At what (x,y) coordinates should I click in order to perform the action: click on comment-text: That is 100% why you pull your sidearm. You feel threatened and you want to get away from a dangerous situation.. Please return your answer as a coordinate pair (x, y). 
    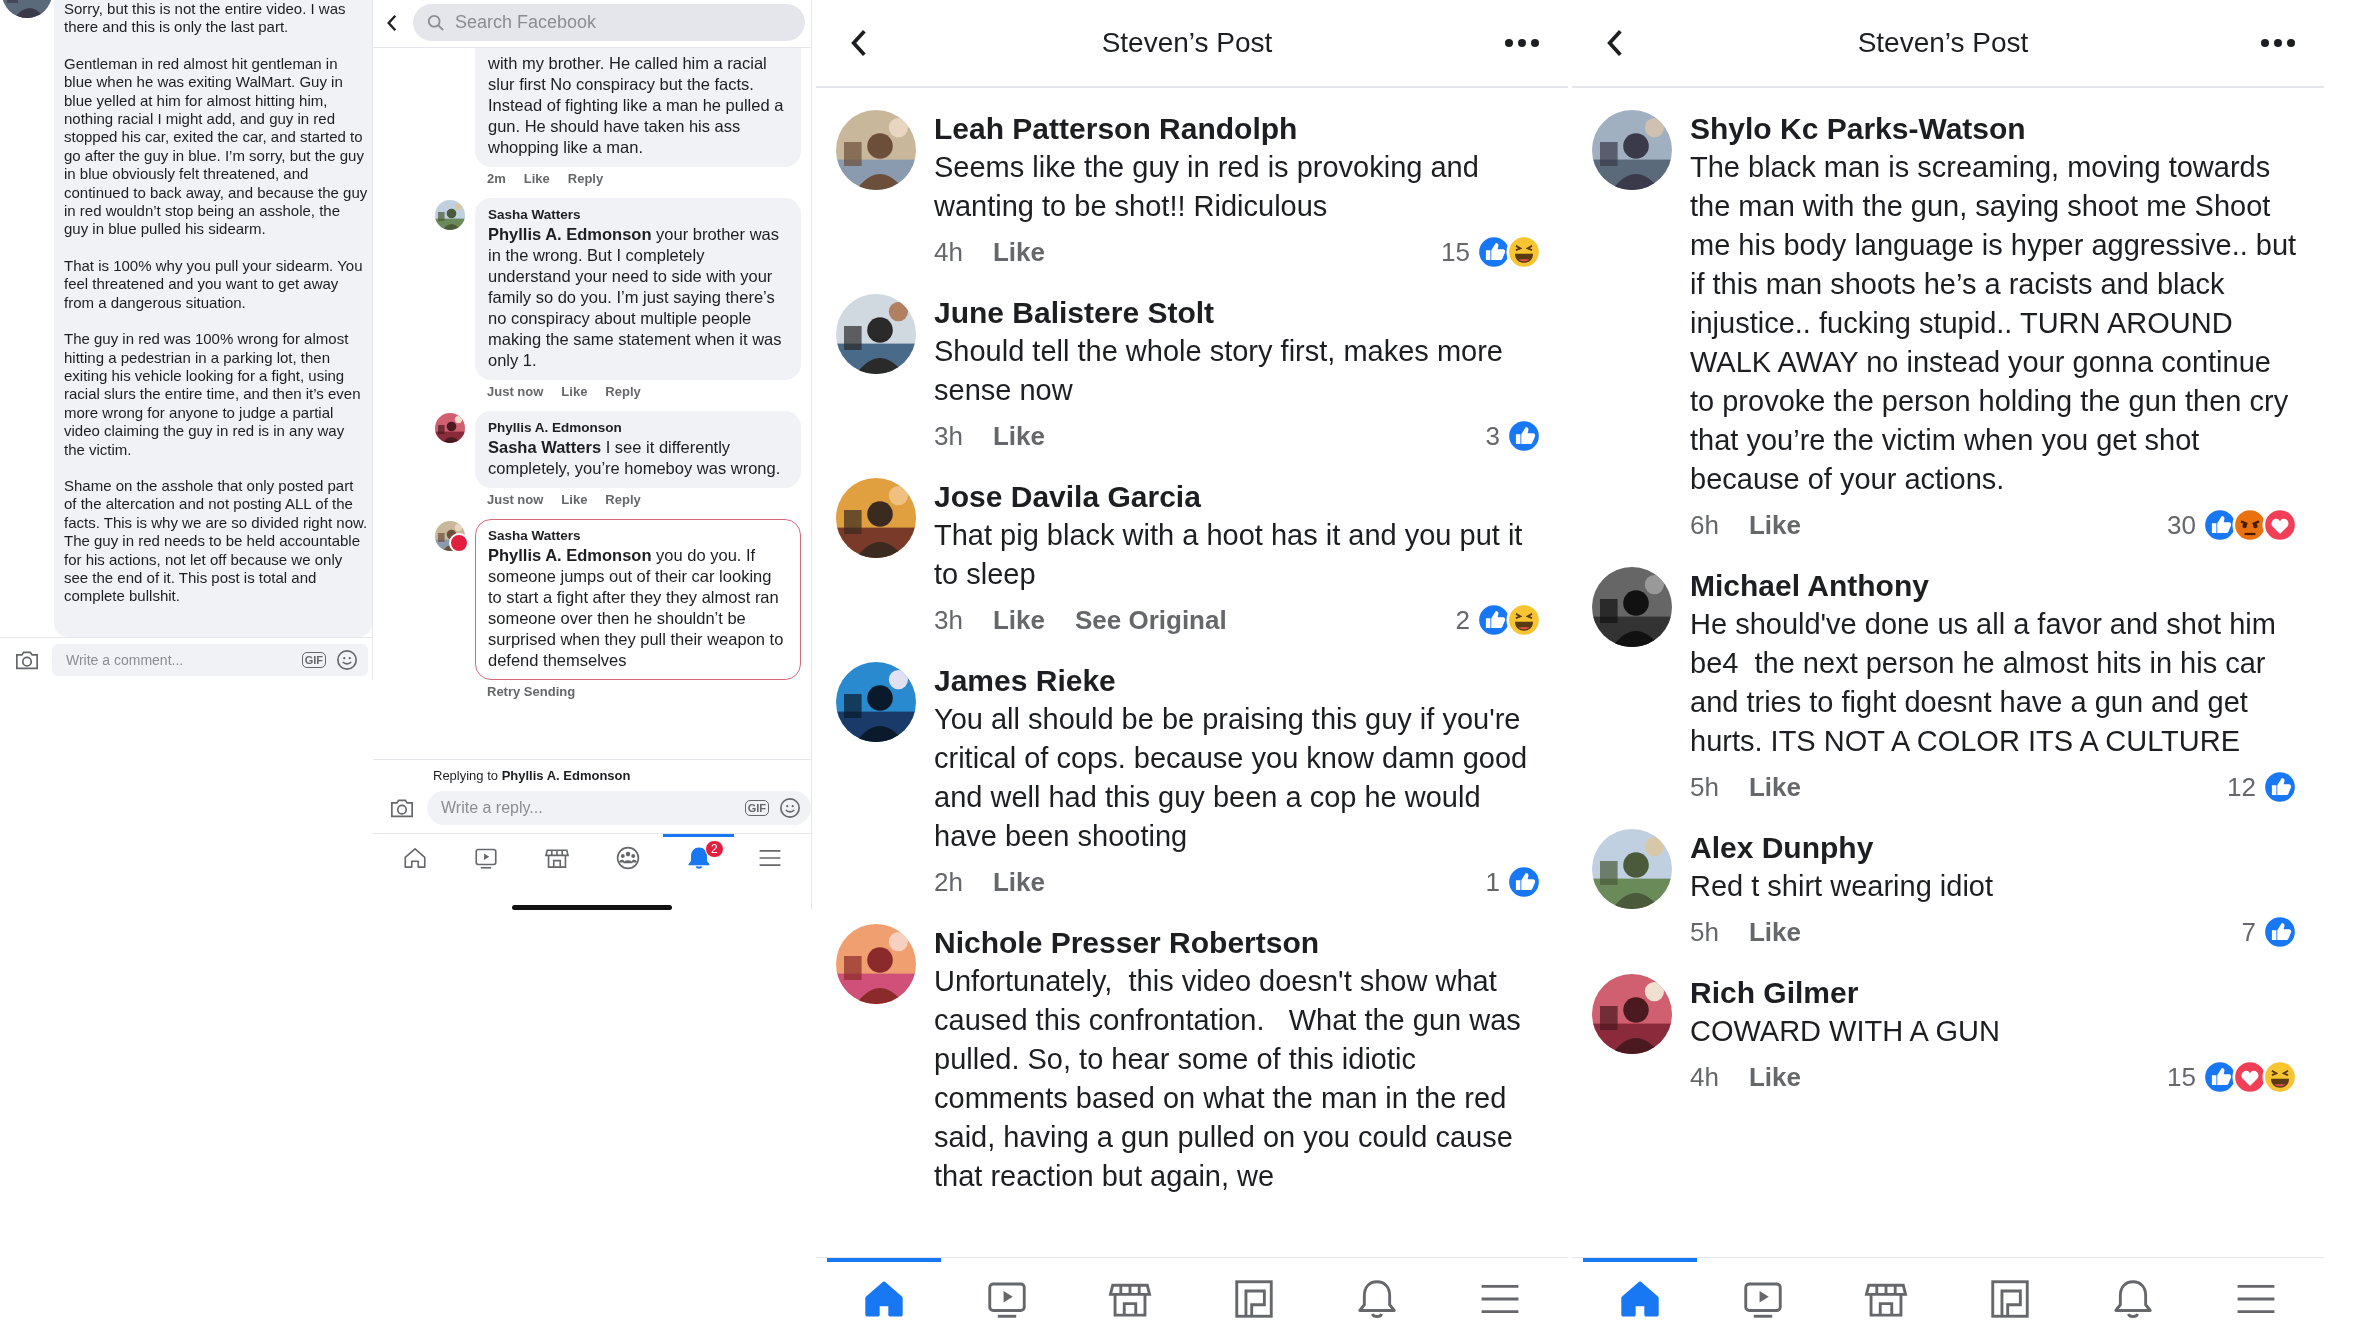
    Looking at the image, I should click on (214, 284).